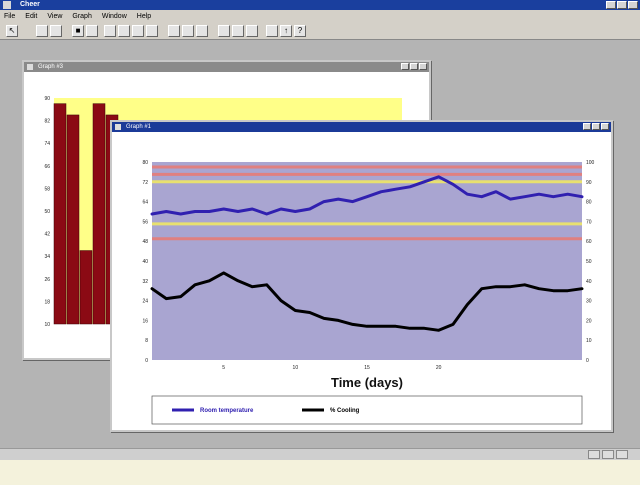 The width and height of the screenshot is (640, 485). I want to click on help-icon: ?, so click(300, 31).